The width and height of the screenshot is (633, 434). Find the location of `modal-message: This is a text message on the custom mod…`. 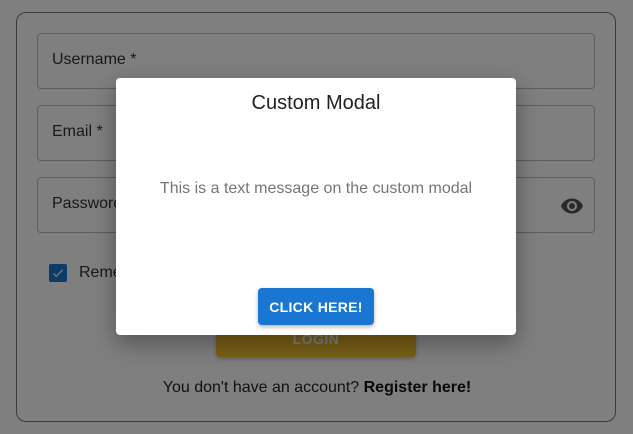

modal-message: This is a text message on the custom mod… is located at coordinates (316, 188).